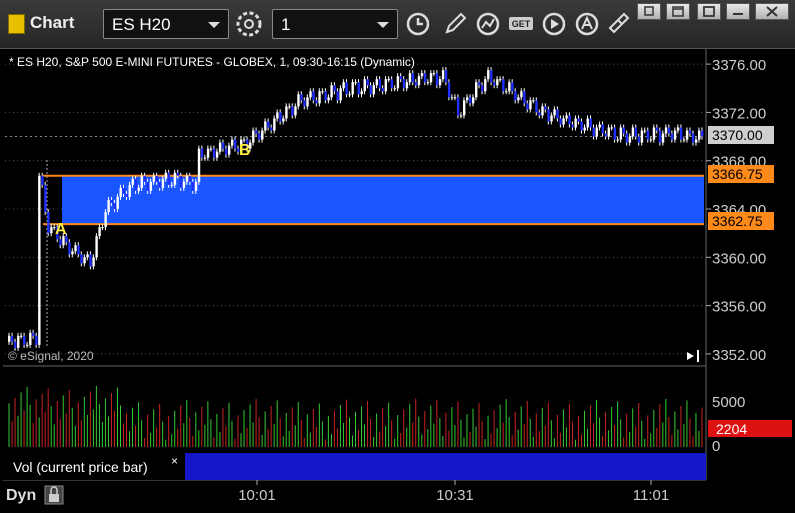 The height and width of the screenshot is (513, 795). I want to click on interval-value: 1, so click(286, 24).